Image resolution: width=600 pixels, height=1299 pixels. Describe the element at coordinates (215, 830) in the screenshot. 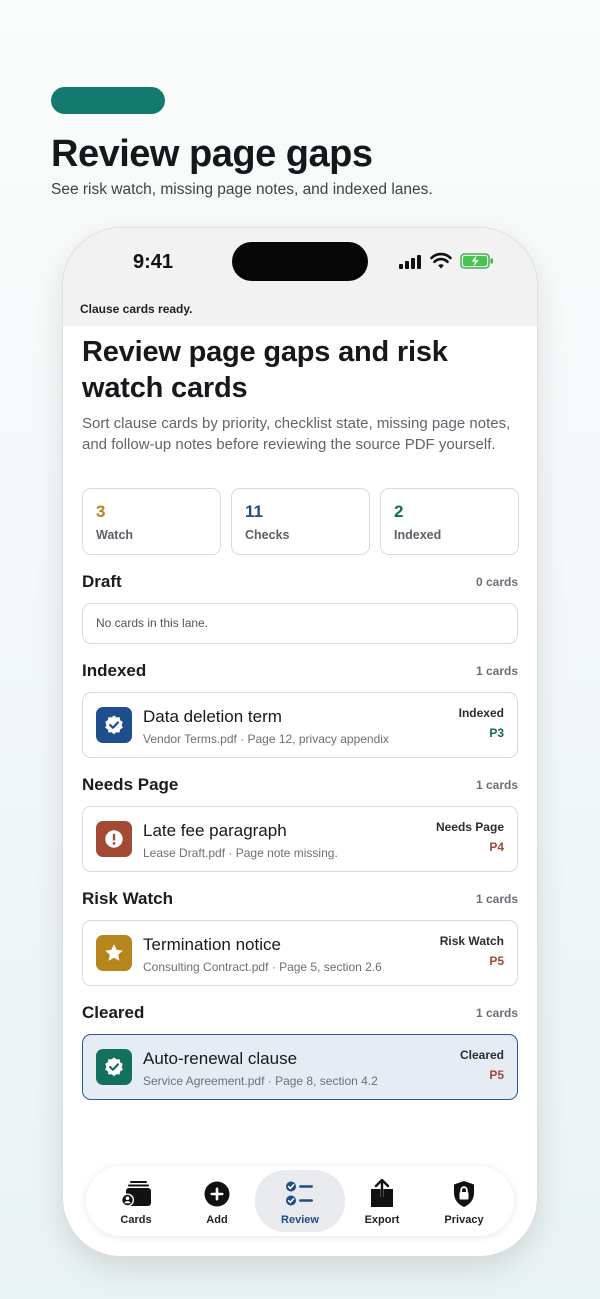

I see `card-title: Late fee paragraph` at that location.